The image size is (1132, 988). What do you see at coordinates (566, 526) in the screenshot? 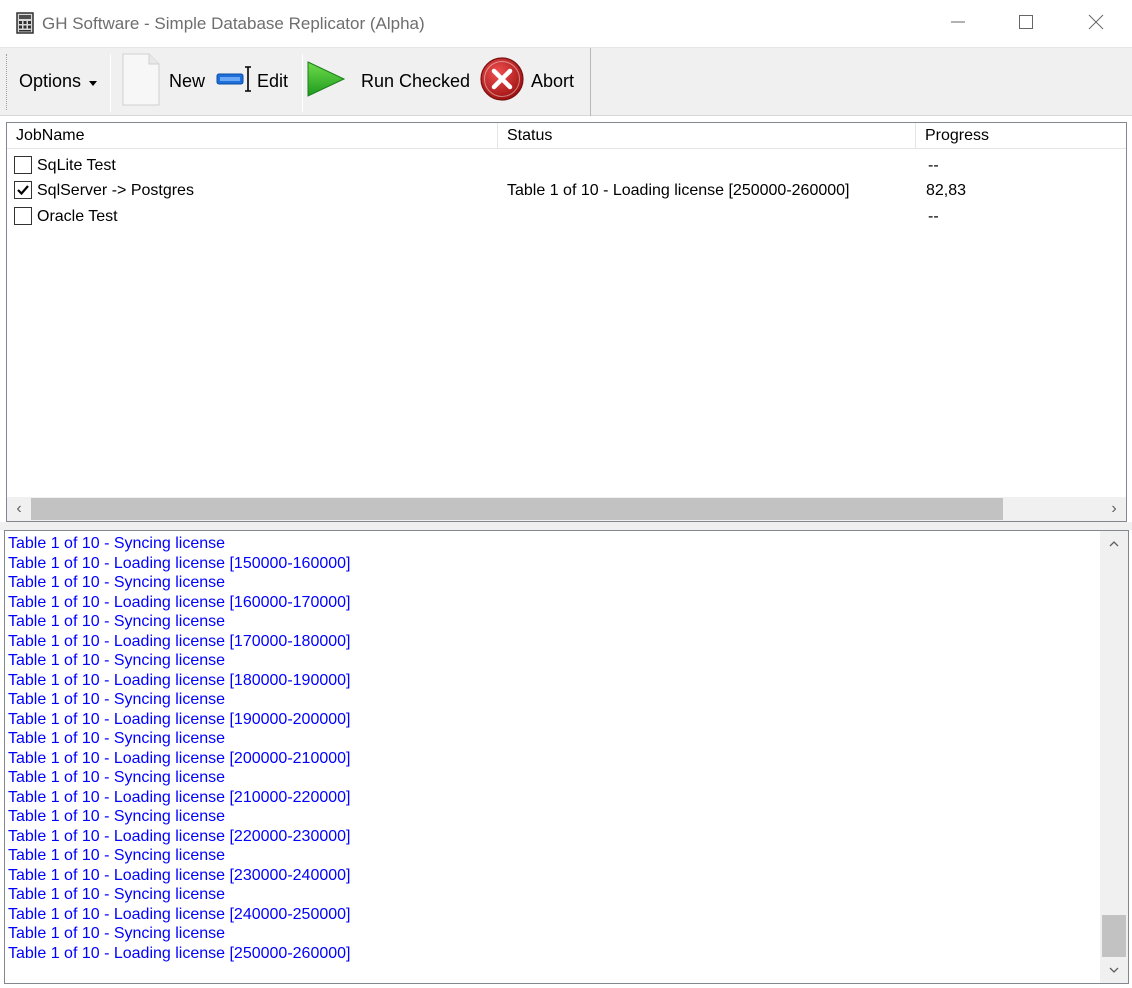
I see `panel-splitter` at bounding box center [566, 526].